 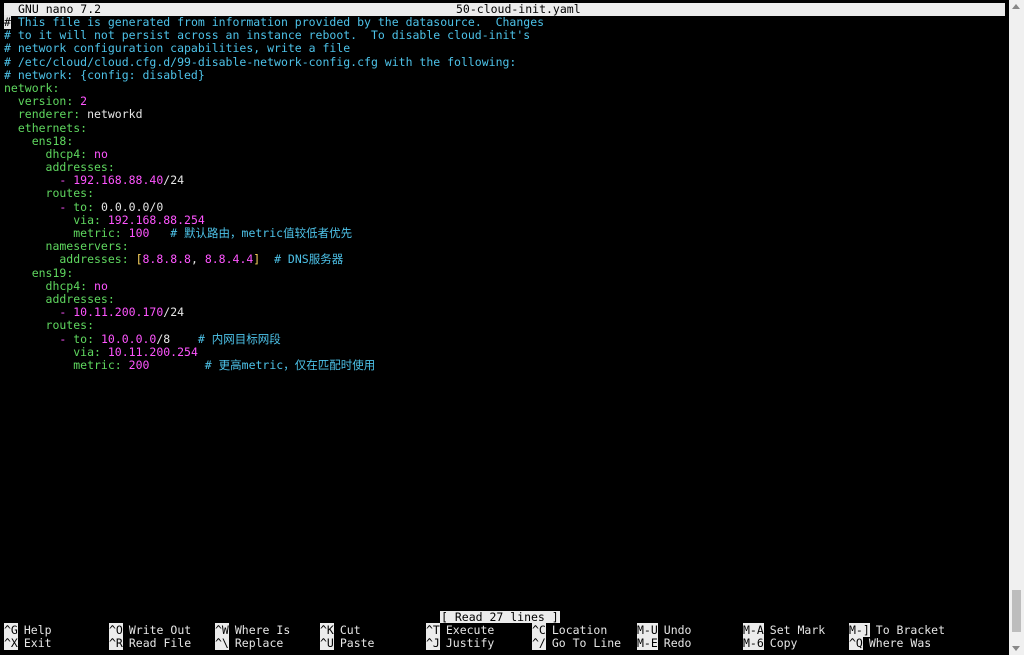 I want to click on shortcut-paste: ^U Paste, so click(x=347, y=643).